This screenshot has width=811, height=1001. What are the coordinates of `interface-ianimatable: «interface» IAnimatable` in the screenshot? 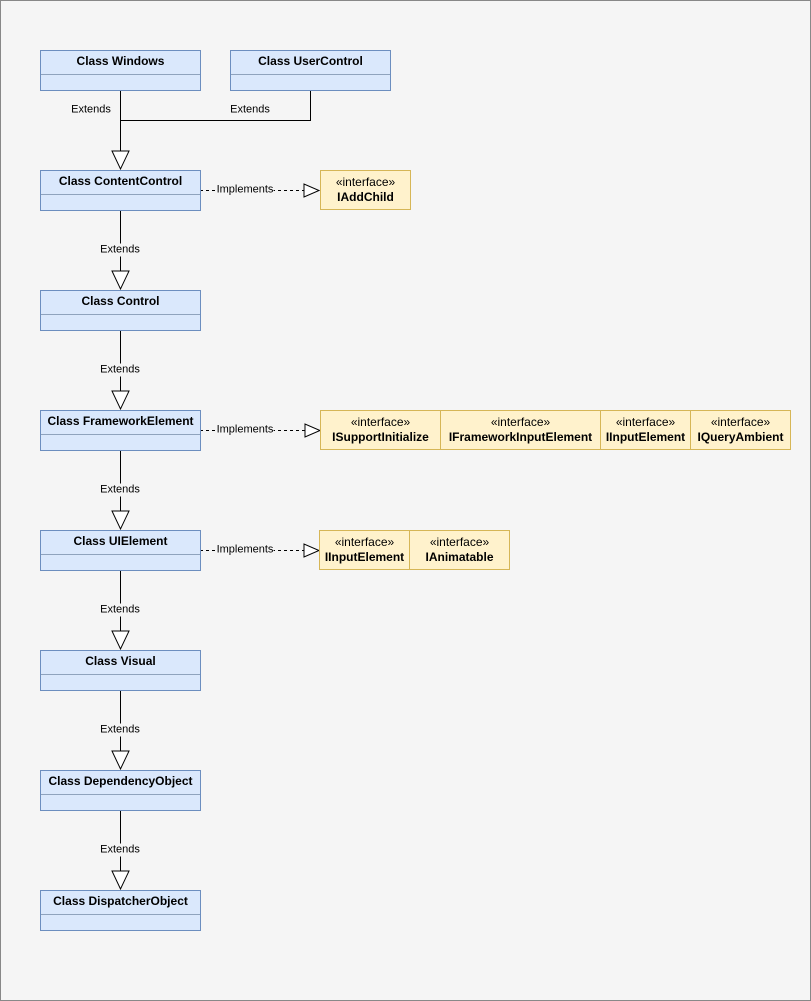 It's located at (459, 550).